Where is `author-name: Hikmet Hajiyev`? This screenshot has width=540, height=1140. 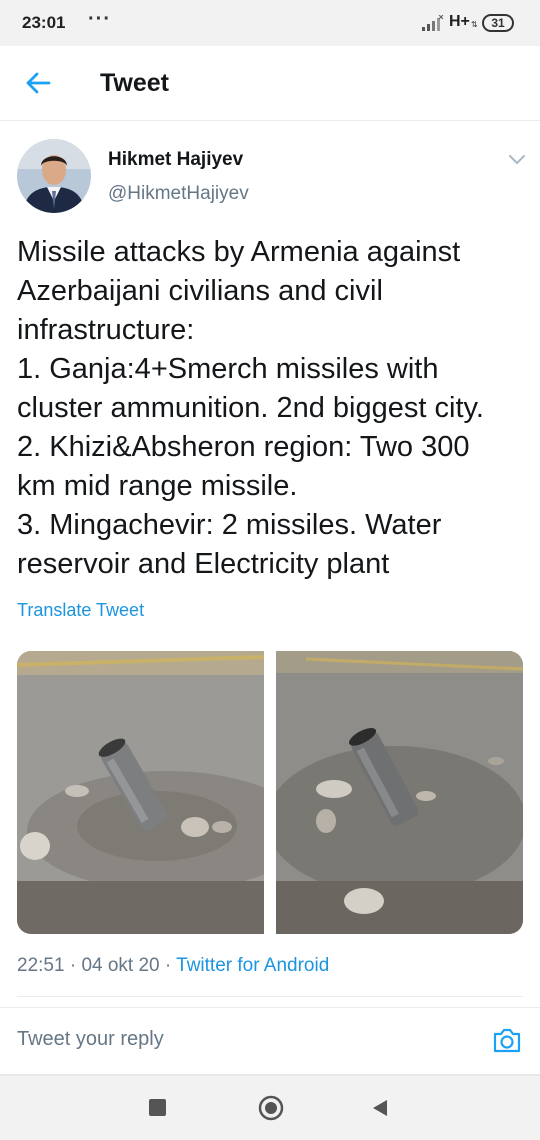
author-name: Hikmet Hajiyev is located at coordinates (175, 160).